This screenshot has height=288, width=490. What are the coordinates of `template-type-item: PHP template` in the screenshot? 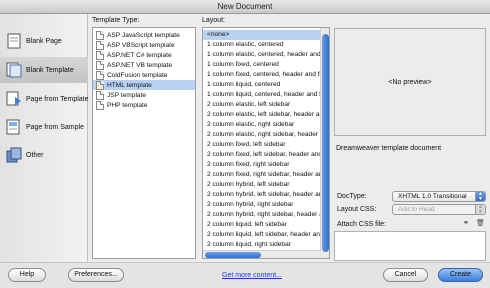 It's located at (144, 105).